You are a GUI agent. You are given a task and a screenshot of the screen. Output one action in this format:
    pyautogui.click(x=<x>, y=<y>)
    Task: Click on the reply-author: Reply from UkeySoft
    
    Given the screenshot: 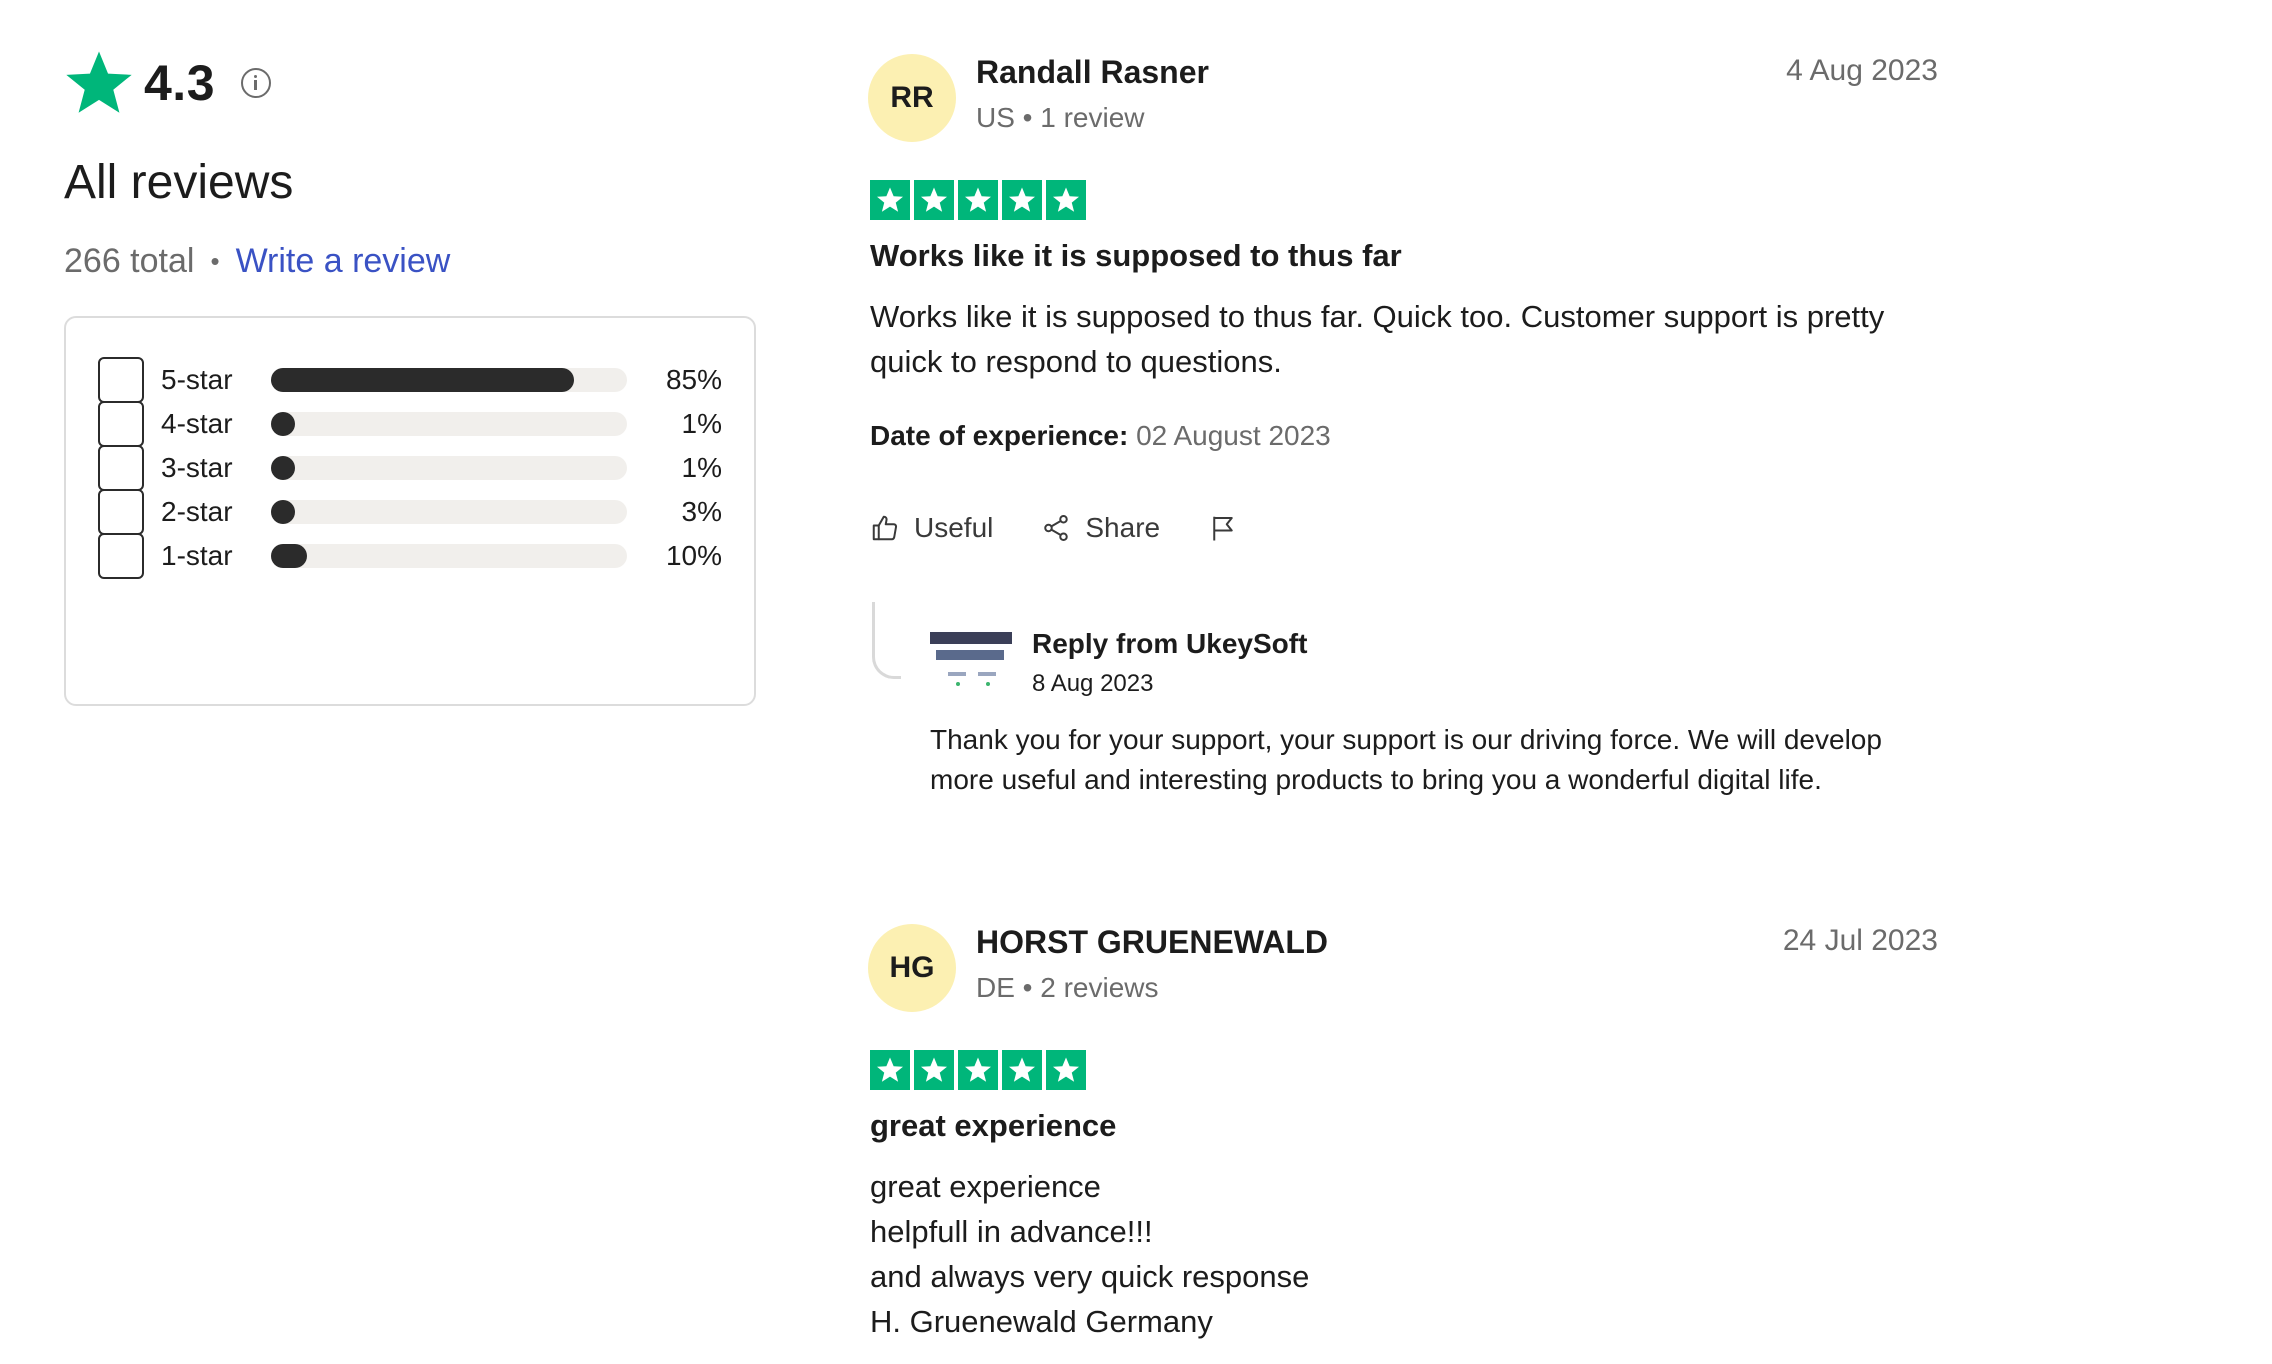 What is the action you would take?
    pyautogui.click(x=1170, y=643)
    